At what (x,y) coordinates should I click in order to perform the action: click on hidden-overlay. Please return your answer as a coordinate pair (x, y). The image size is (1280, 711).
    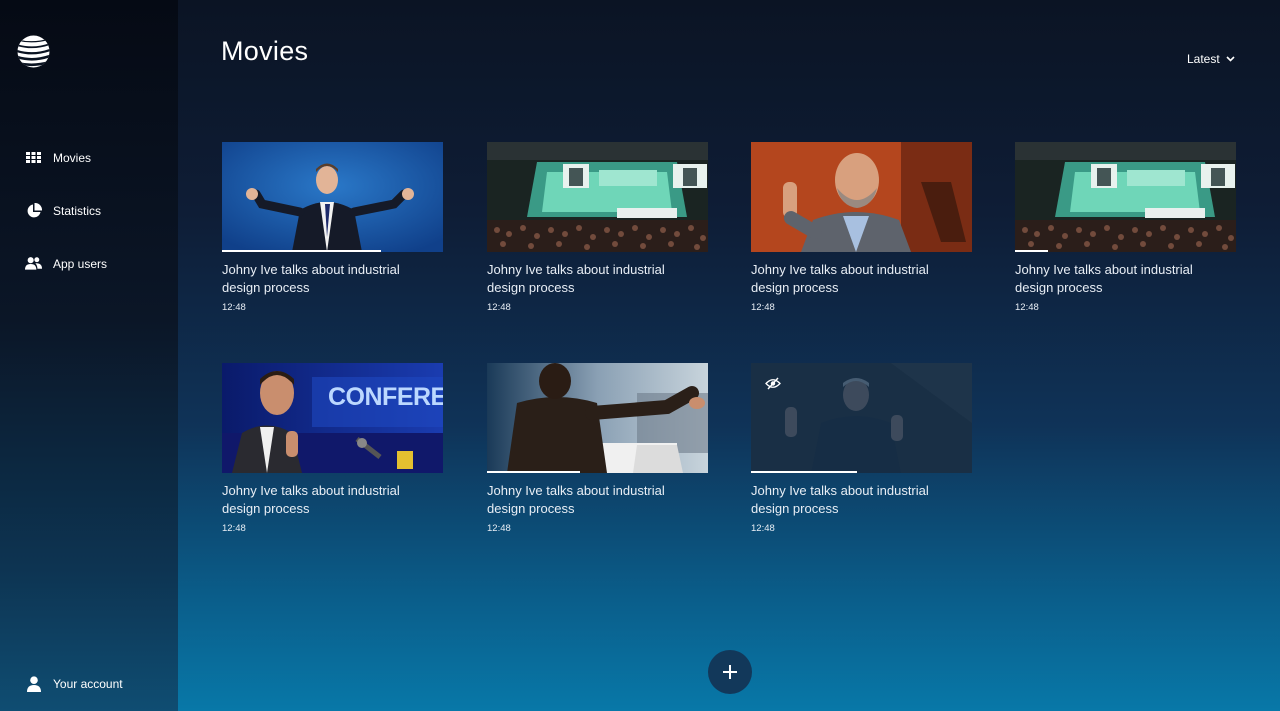
    Looking at the image, I should click on (861, 418).